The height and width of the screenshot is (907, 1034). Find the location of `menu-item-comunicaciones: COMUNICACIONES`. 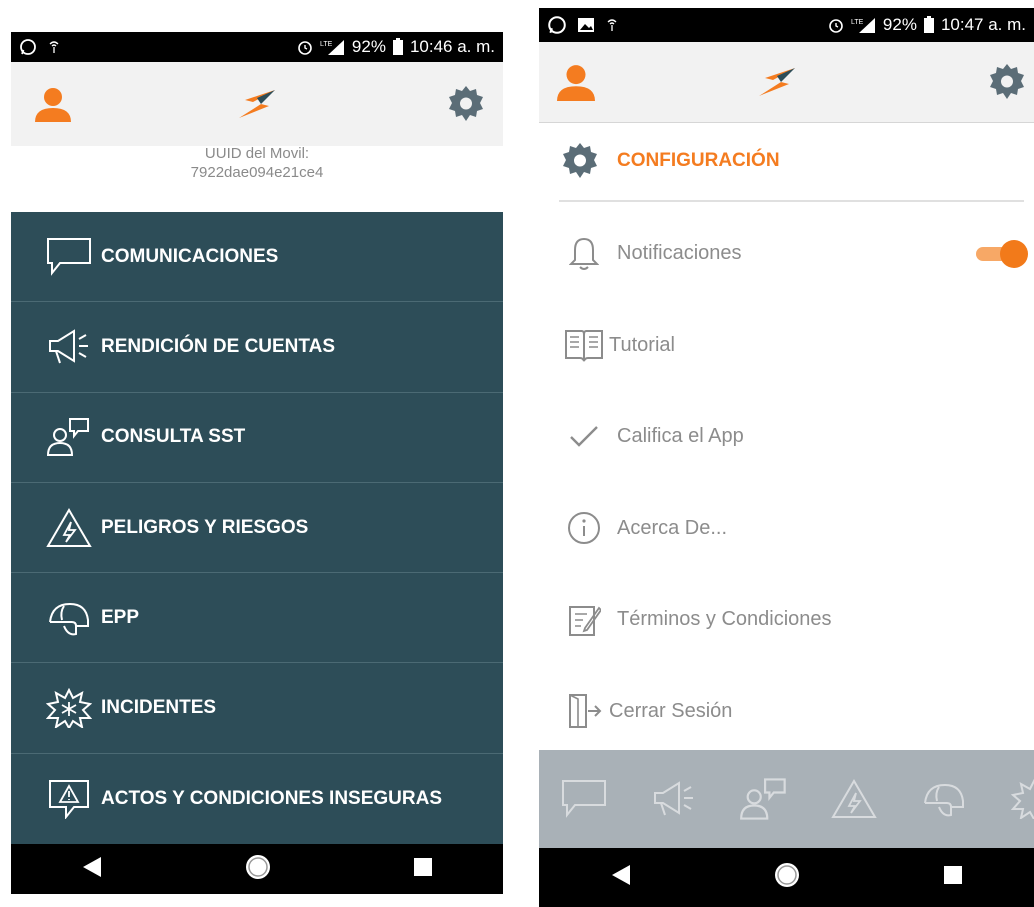

menu-item-comunicaciones: COMUNICACIONES is located at coordinates (257, 257).